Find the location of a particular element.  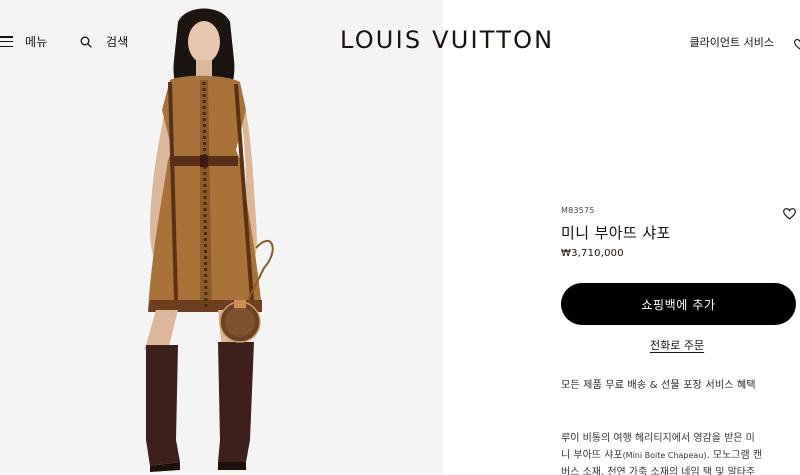

description-line: 니 부아뜨 샤포(Mini Boite Chapeau). 모노그램 캔 is located at coordinates (680, 455).